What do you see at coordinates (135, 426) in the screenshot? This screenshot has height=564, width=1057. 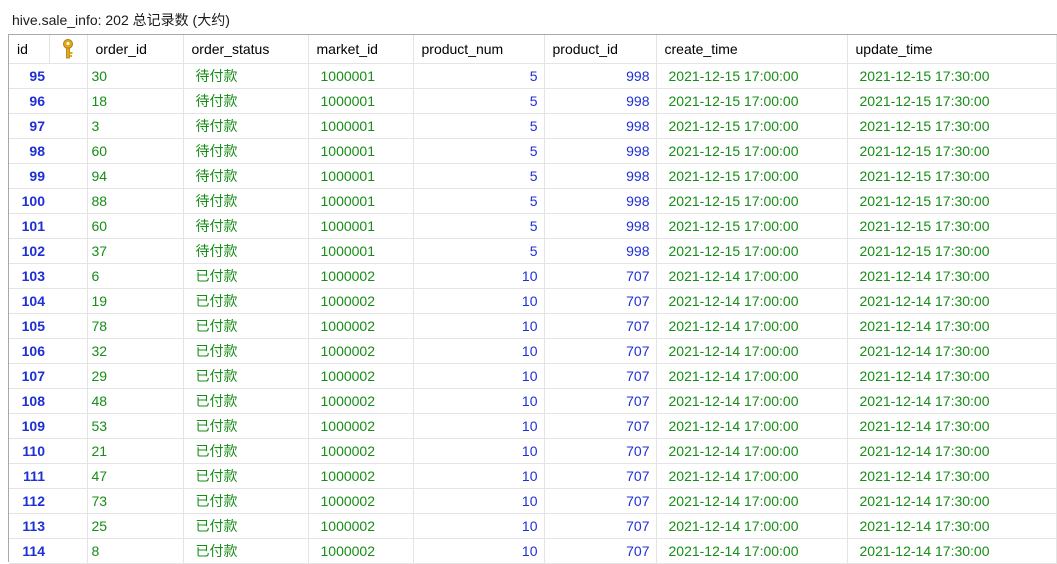 I see `cell-order-id: 53` at bounding box center [135, 426].